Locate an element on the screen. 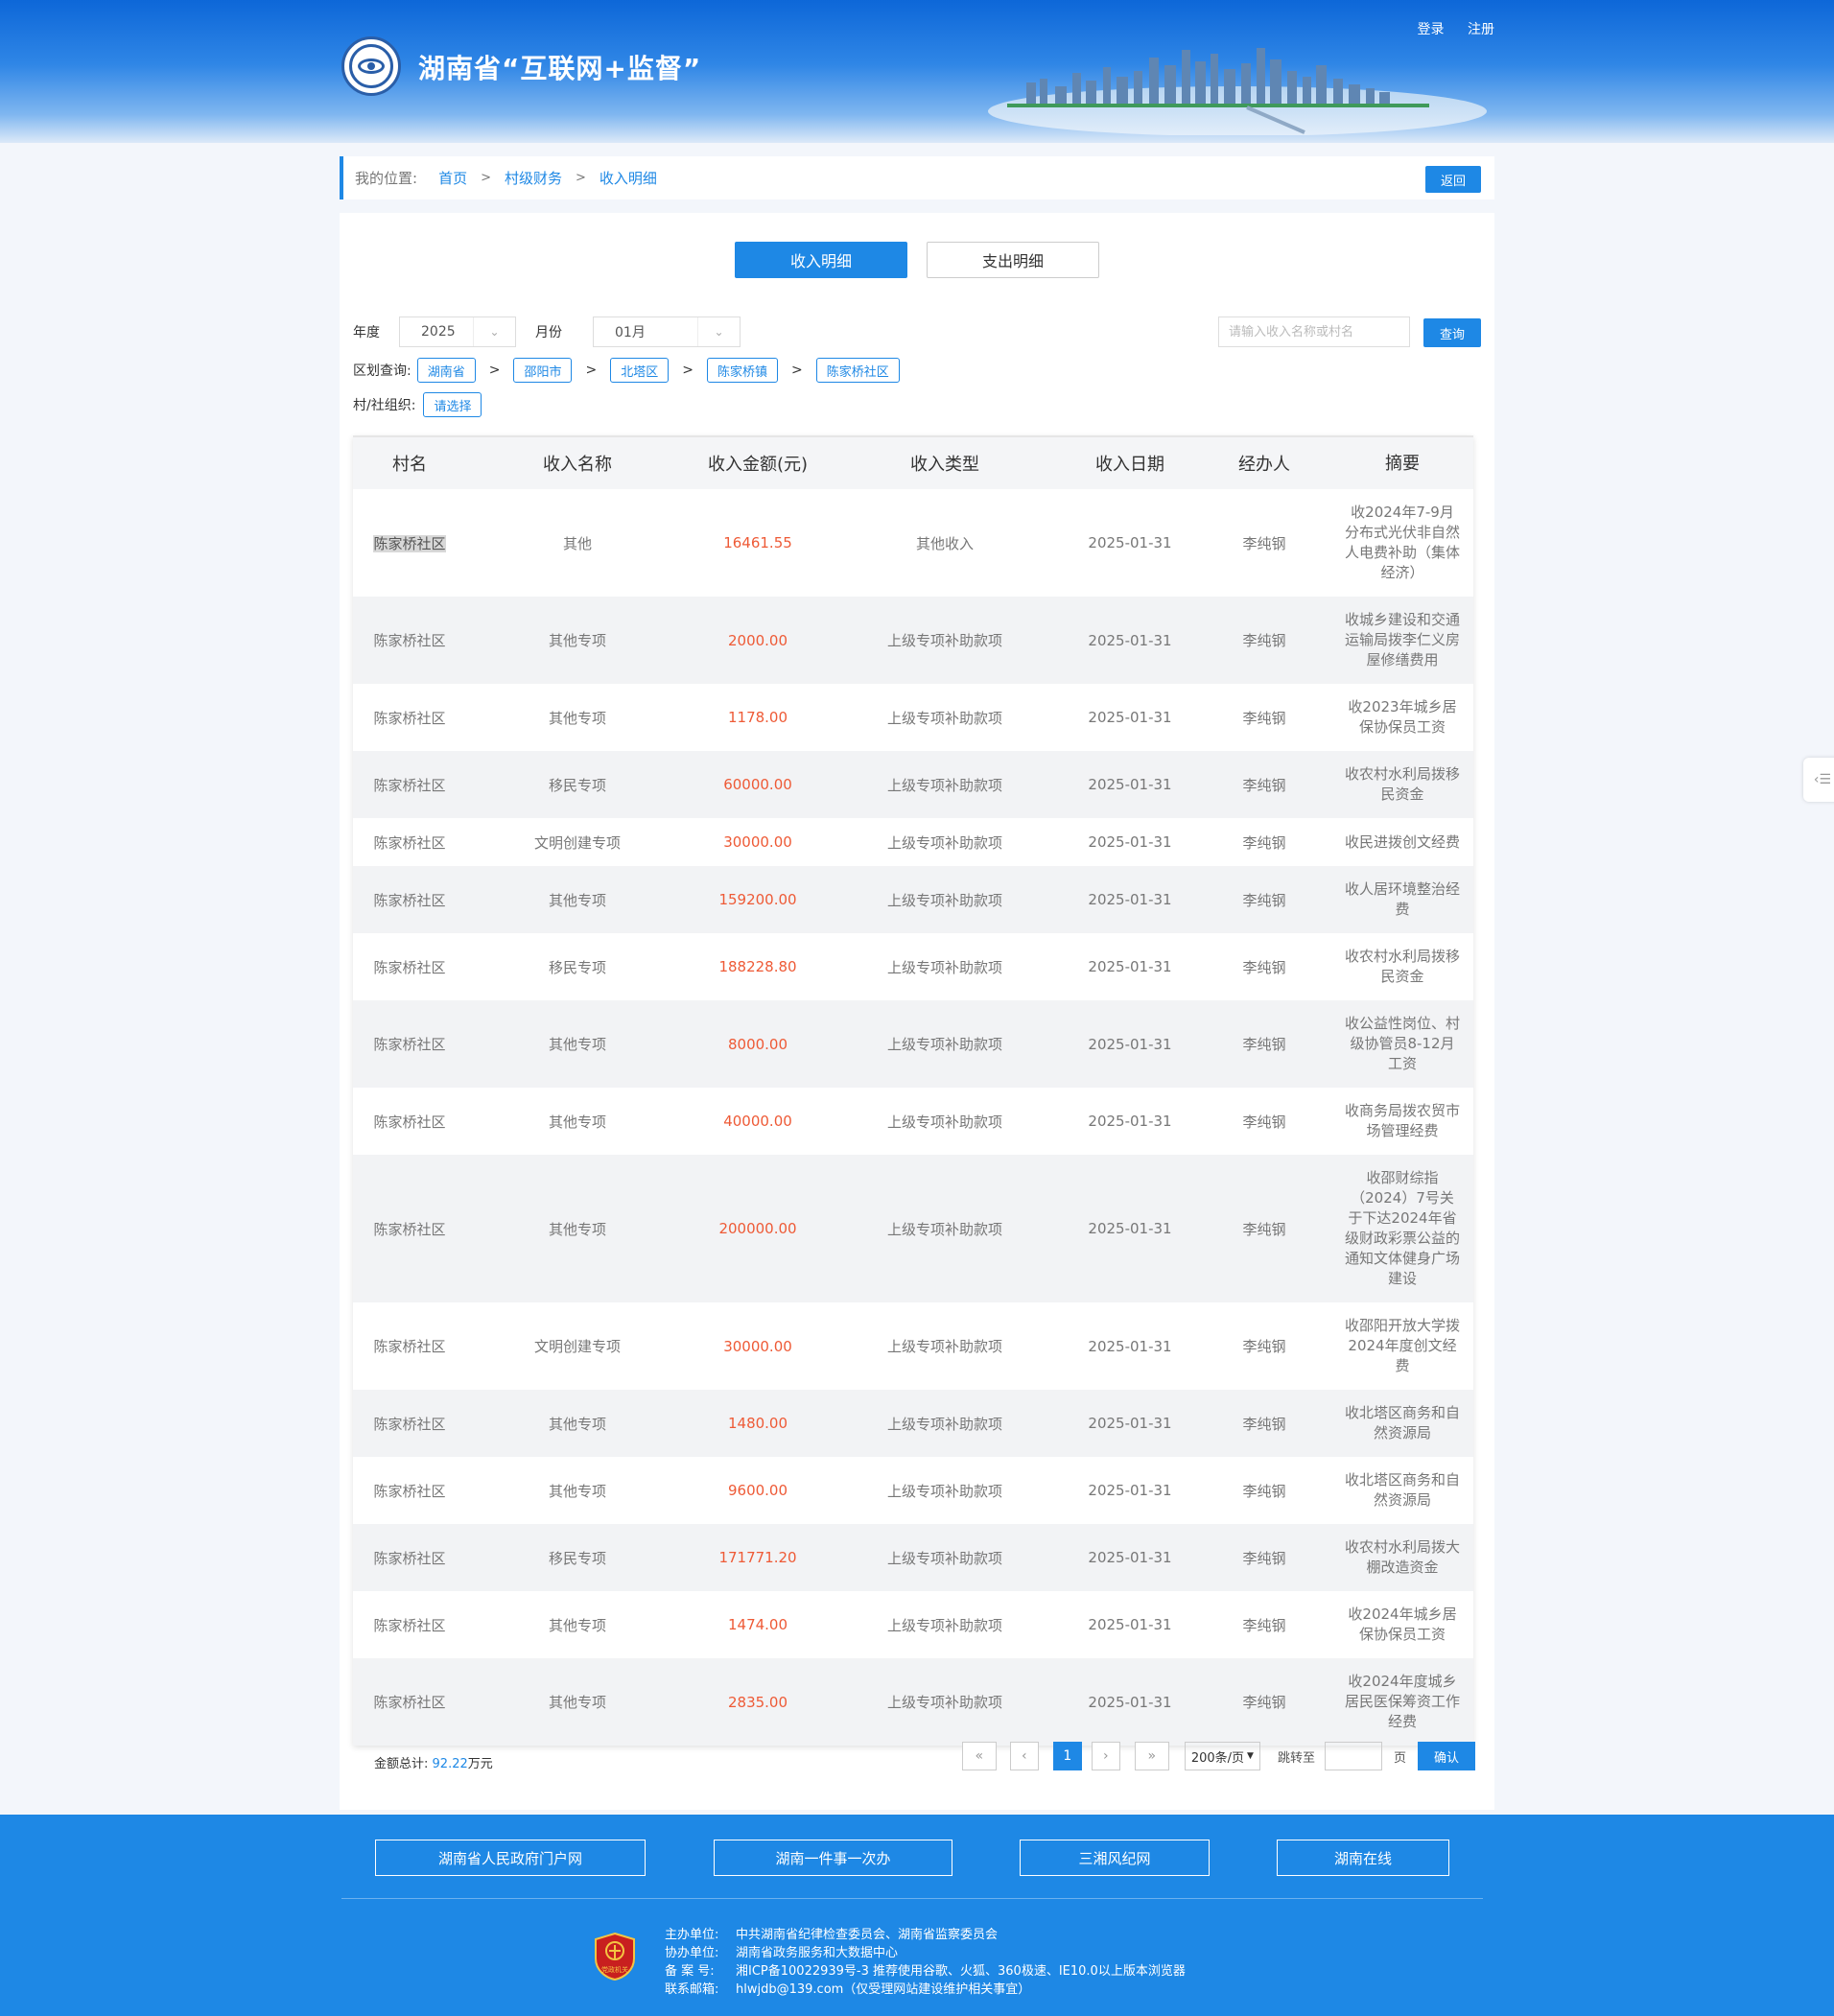 Image resolution: width=1834 pixels, height=2016 pixels. footer-link-one-thing: 湖南一件事一次办 is located at coordinates (833, 1858).